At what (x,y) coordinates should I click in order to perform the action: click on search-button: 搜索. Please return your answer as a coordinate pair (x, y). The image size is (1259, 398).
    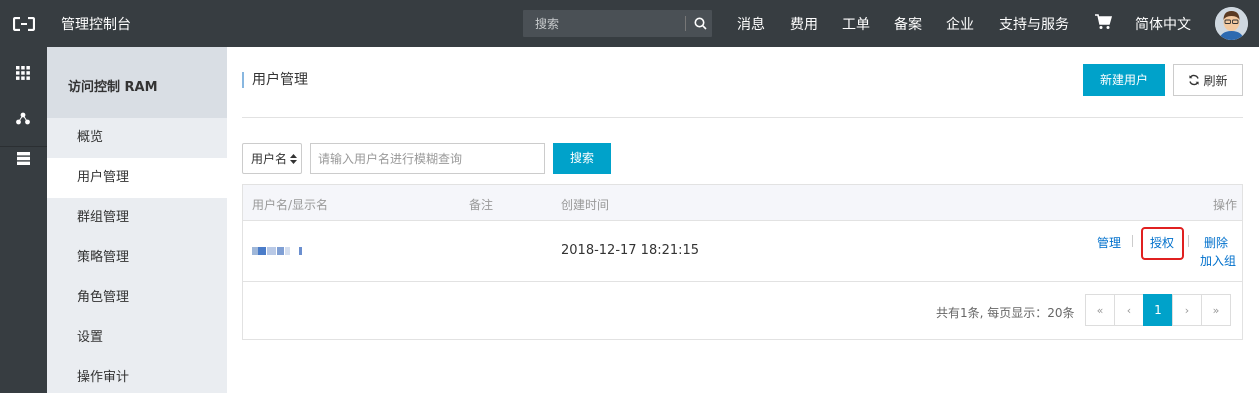
    Looking at the image, I should click on (582, 158).